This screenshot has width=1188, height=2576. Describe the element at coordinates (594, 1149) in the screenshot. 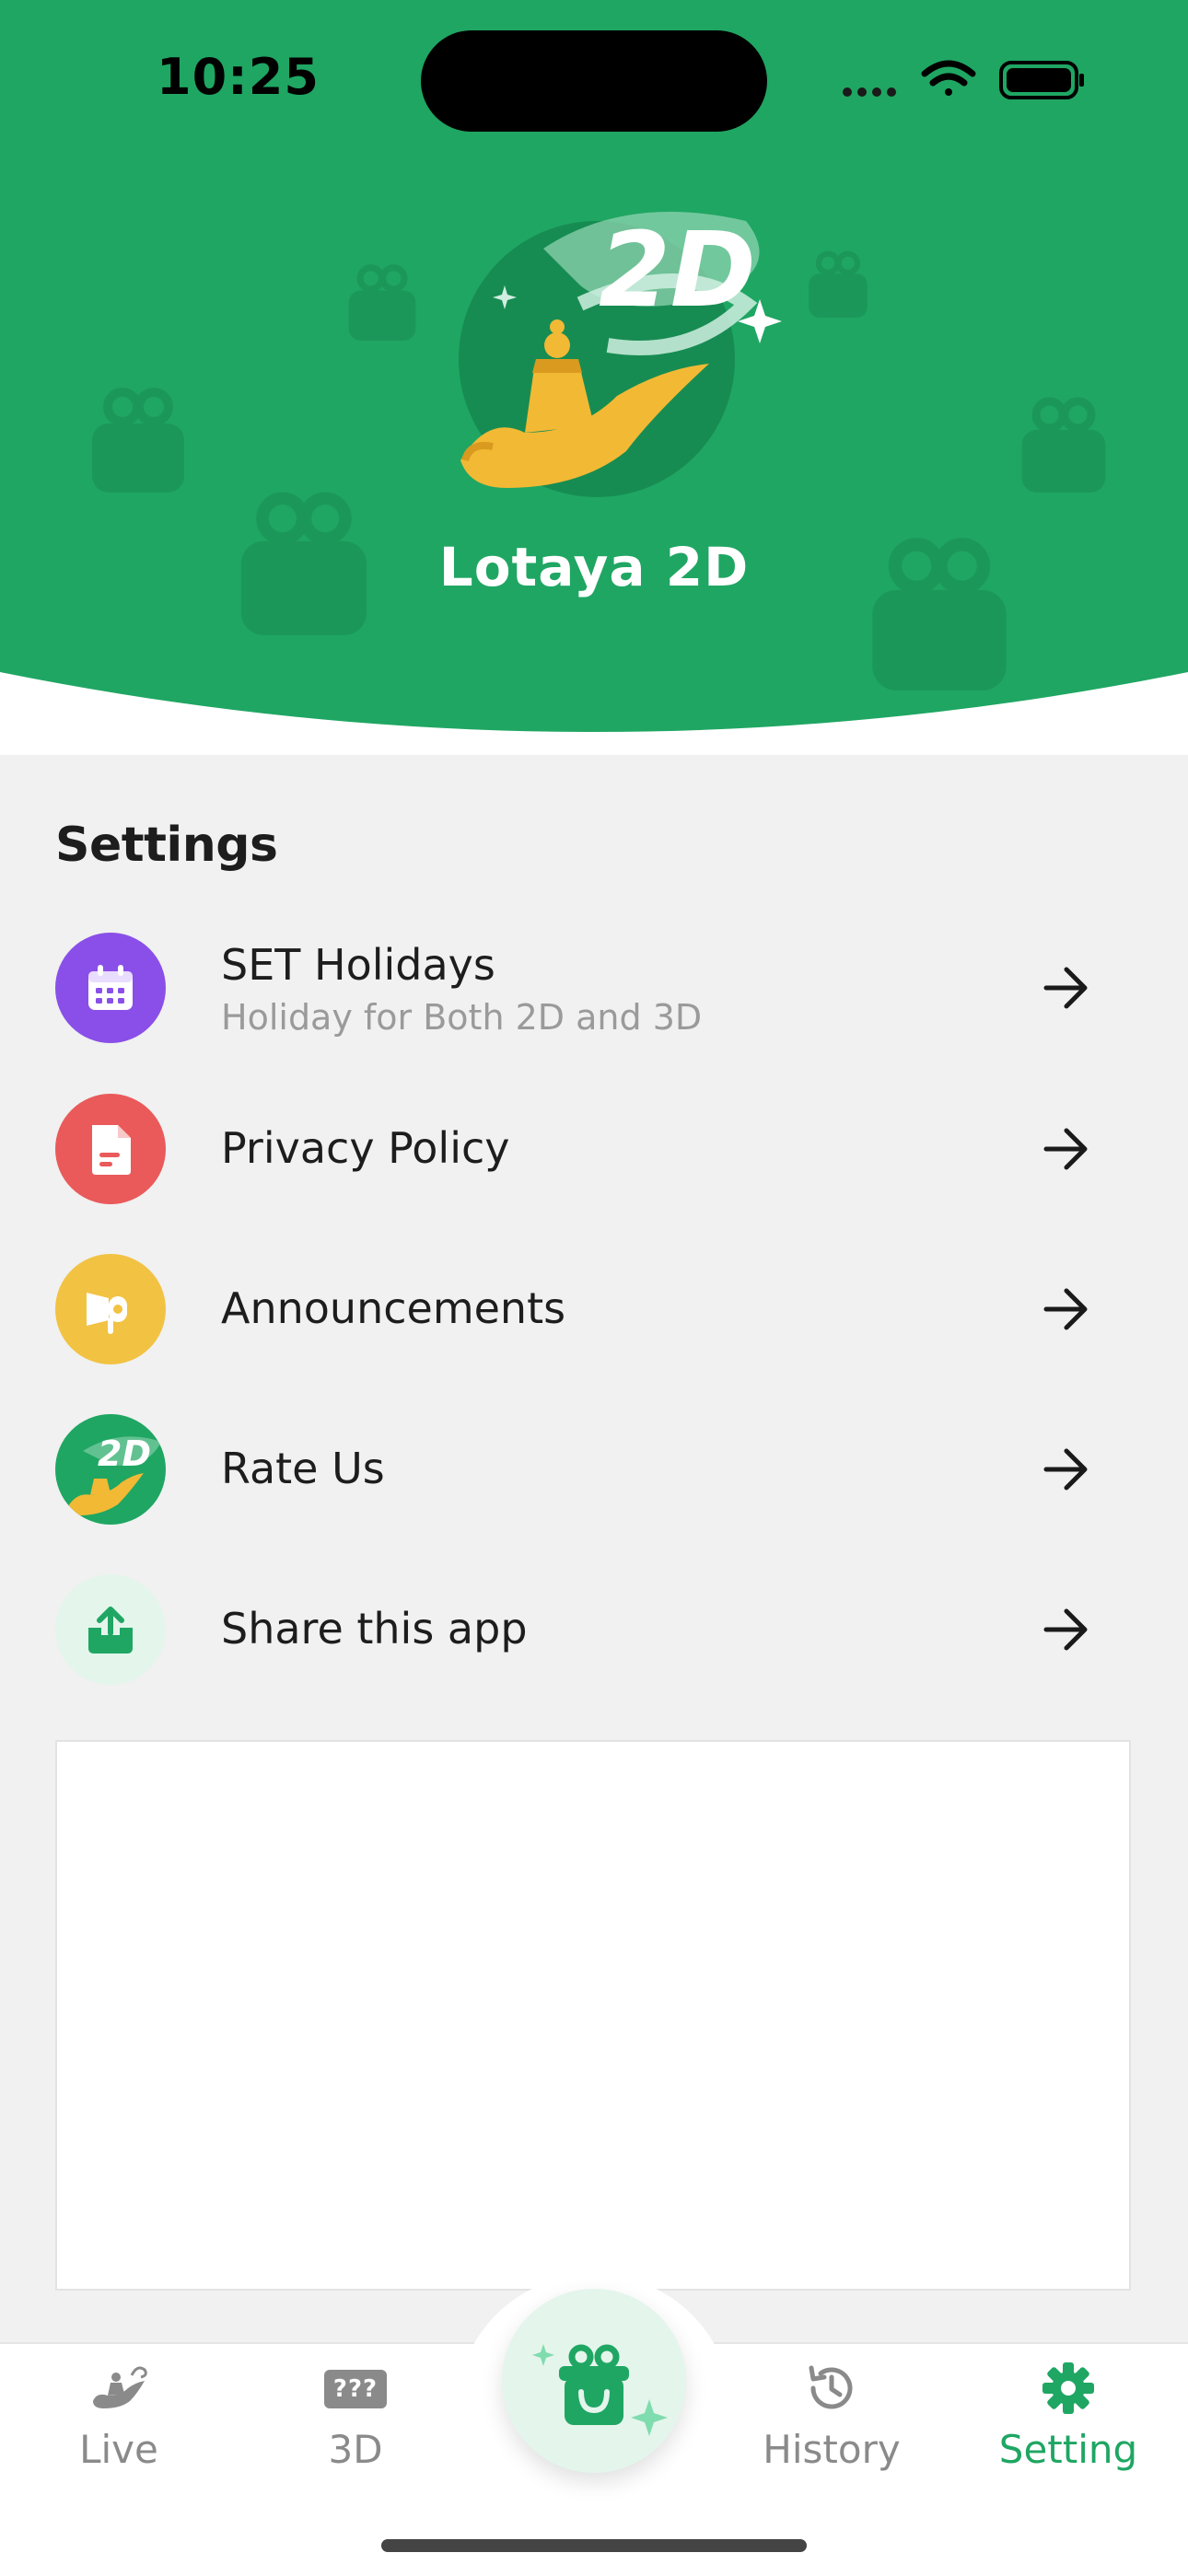

I see `menu-item-privacy-policy: Privacy Policy` at that location.